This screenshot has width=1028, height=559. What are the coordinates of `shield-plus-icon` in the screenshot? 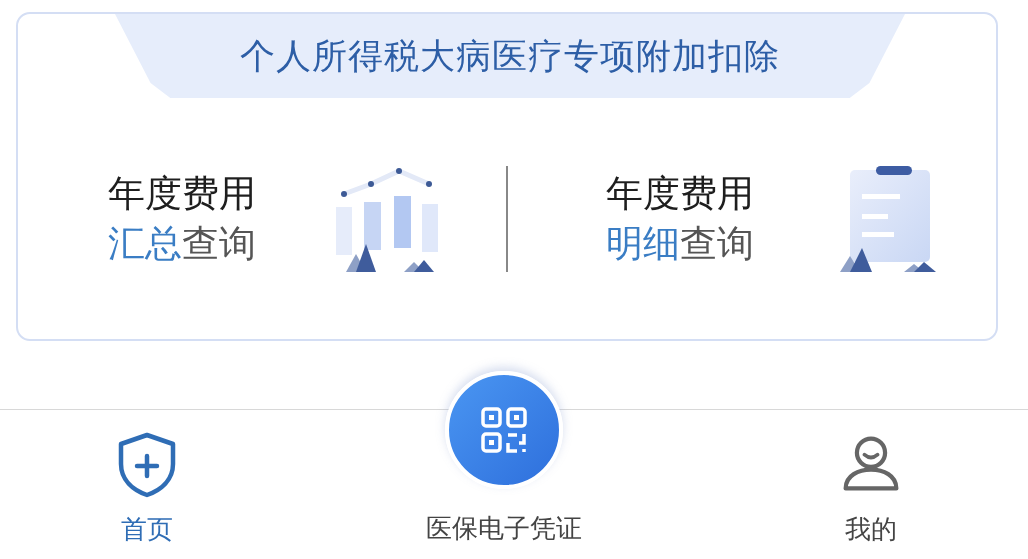 It's located at (147, 465).